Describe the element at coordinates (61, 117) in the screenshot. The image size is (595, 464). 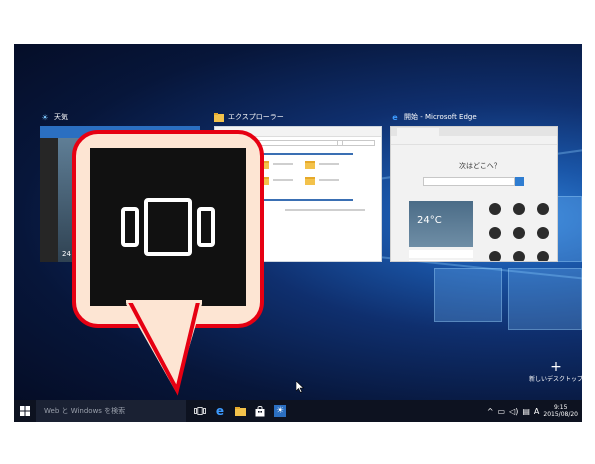
I see `thumbnail-title: 天気` at that location.